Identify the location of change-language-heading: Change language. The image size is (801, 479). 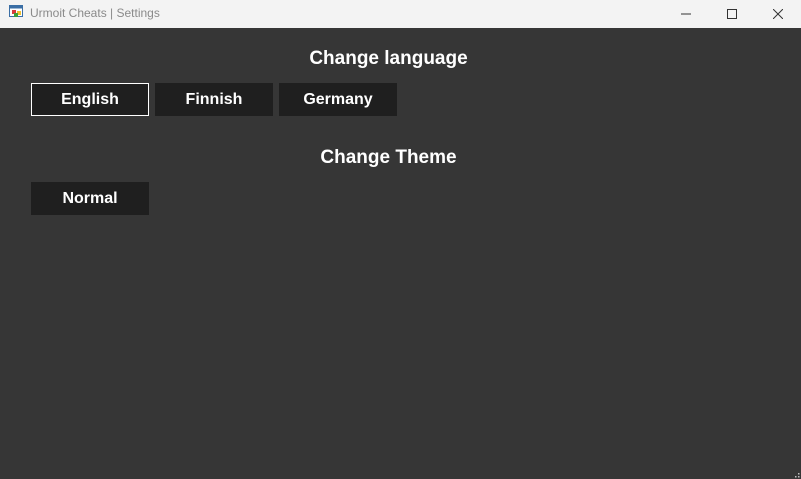
(388, 58).